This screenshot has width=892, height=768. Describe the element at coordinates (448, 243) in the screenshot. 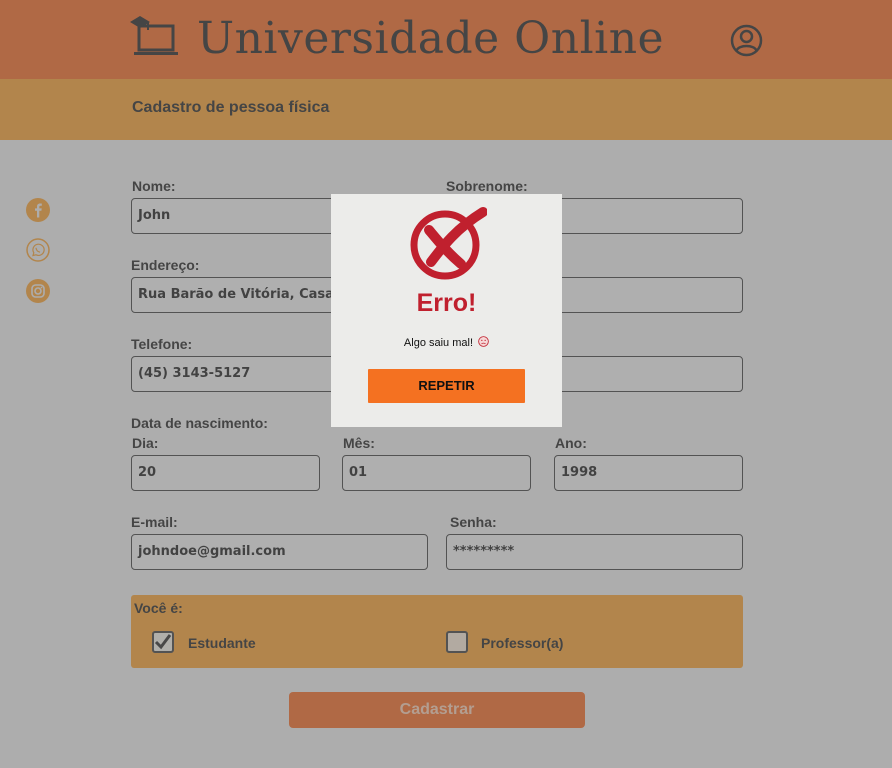

I see `error-x-circle-icon` at that location.